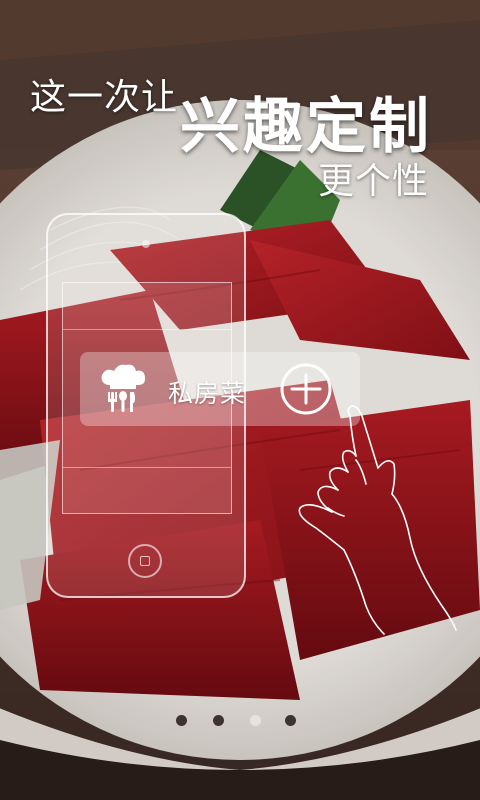 Image resolution: width=480 pixels, height=800 pixels. I want to click on headline-line1-prefix: 这一次让, so click(104, 97).